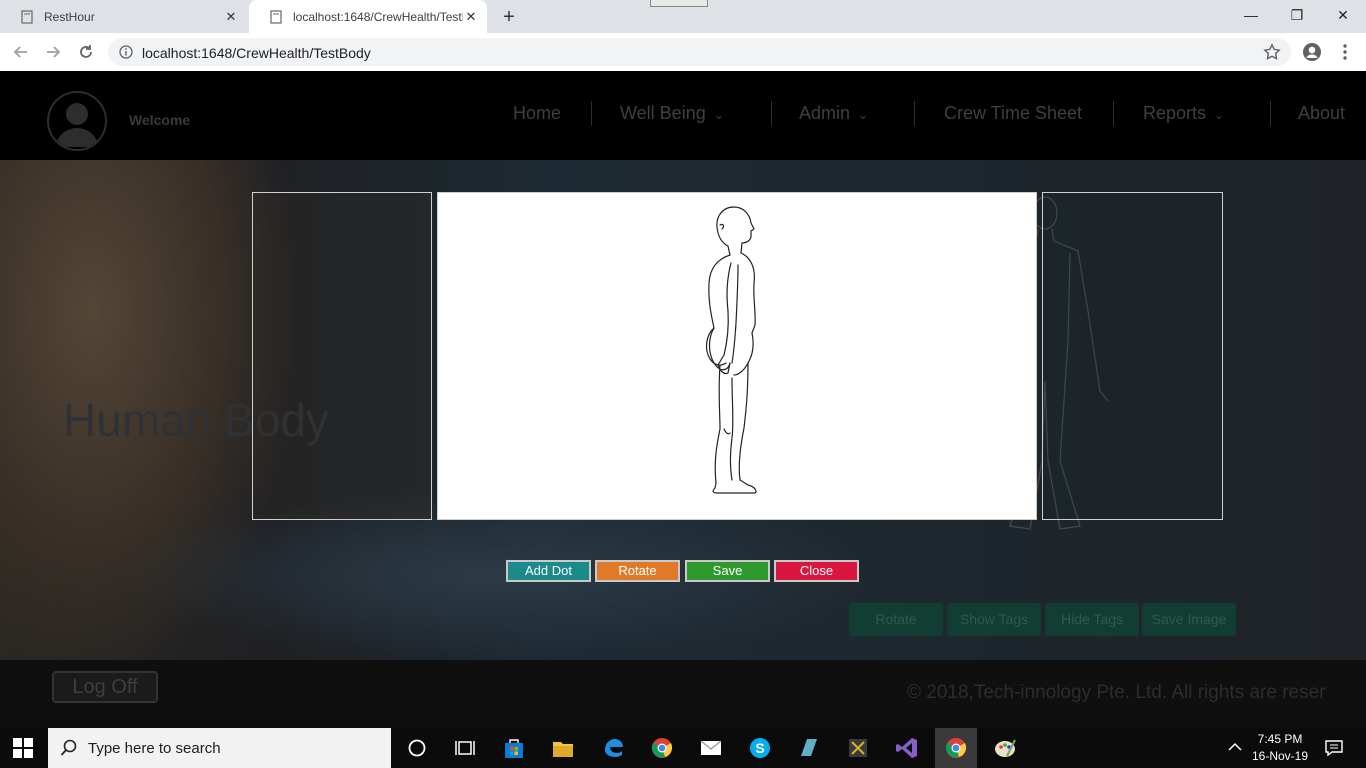 This screenshot has width=1366, height=768. Describe the element at coordinates (672, 113) in the screenshot. I see `nav-well-being: Well Being ⌄` at that location.